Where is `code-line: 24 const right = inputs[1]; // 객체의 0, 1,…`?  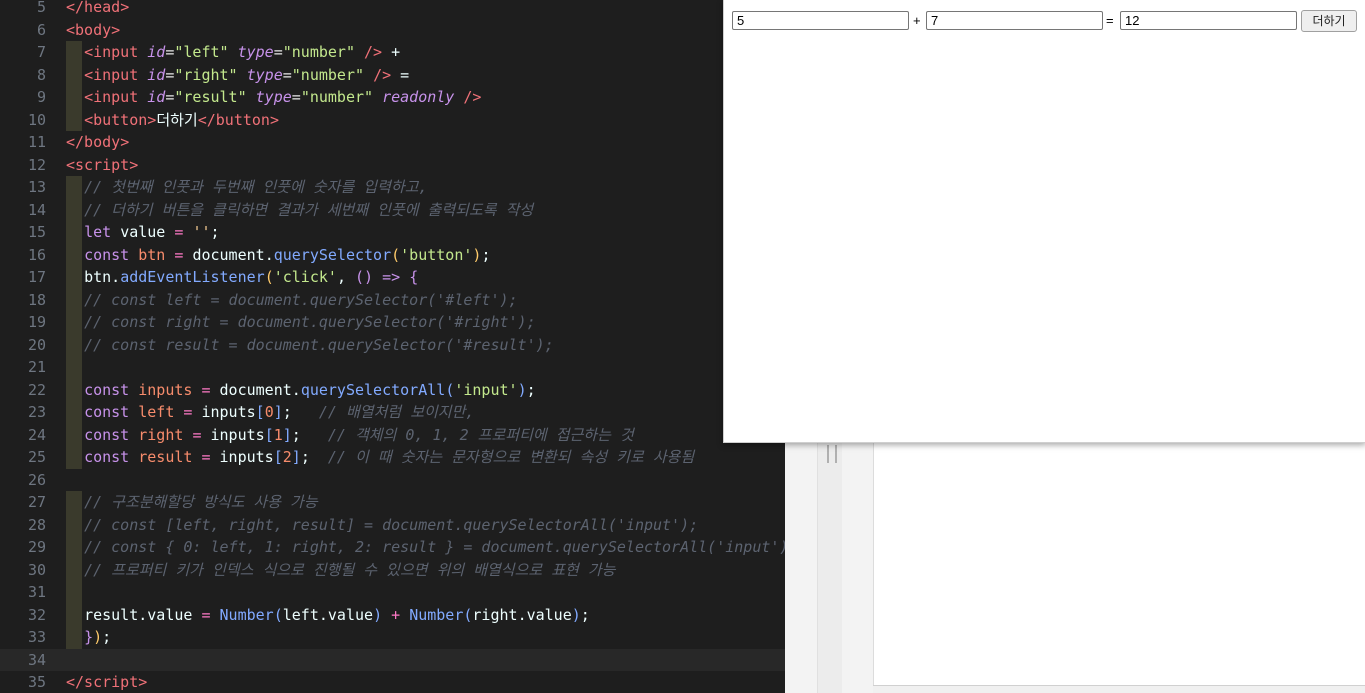 code-line: 24 const right = inputs[1]; // 객체의 0, 1,… is located at coordinates (392, 434).